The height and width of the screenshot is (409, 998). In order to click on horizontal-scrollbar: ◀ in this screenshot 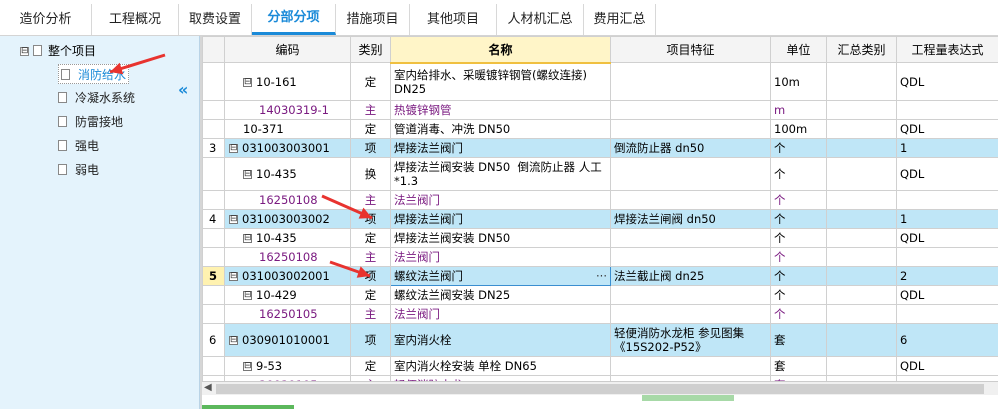, I will do `click(600, 388)`.